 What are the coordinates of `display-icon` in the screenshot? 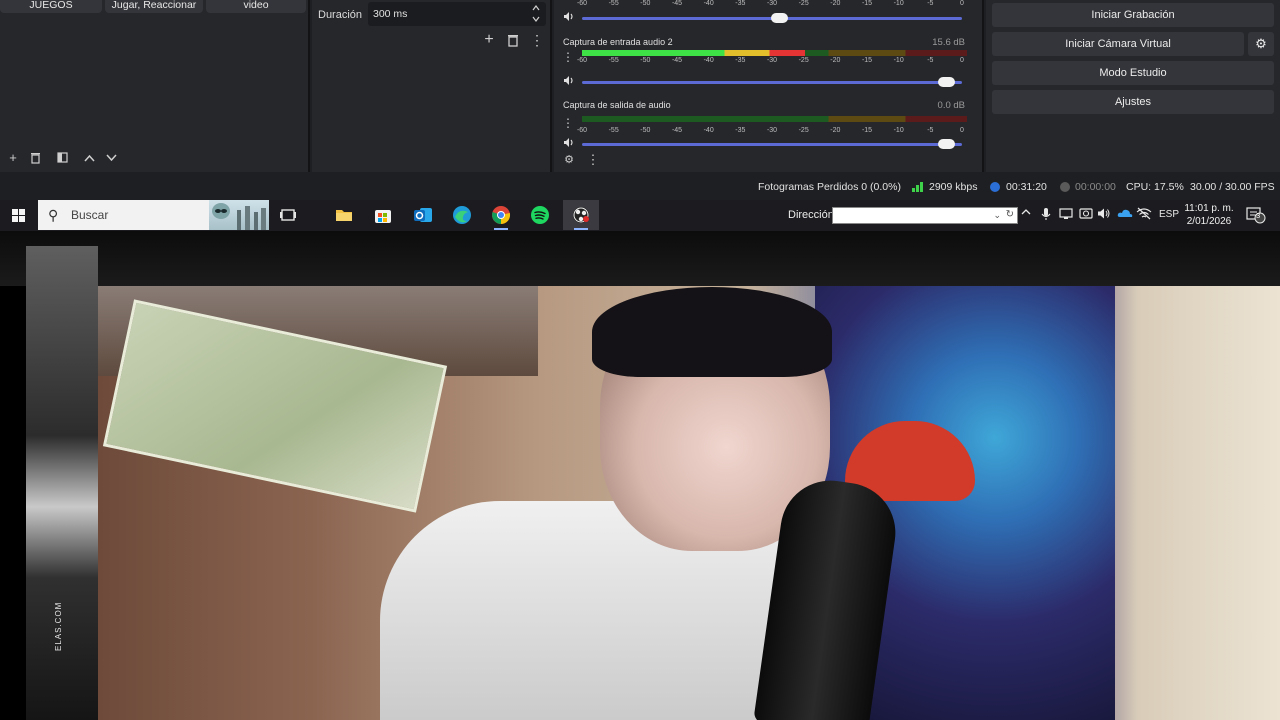 It's located at (1066, 215).